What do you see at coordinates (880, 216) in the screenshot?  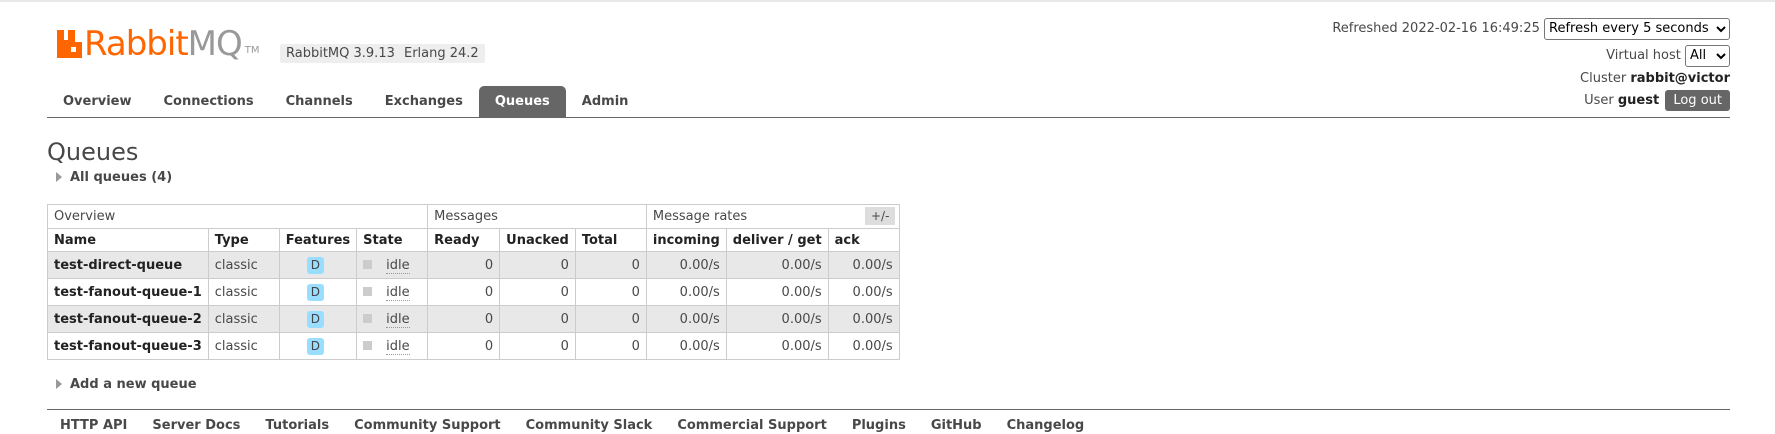 I see `column-options-toggle: +/-` at bounding box center [880, 216].